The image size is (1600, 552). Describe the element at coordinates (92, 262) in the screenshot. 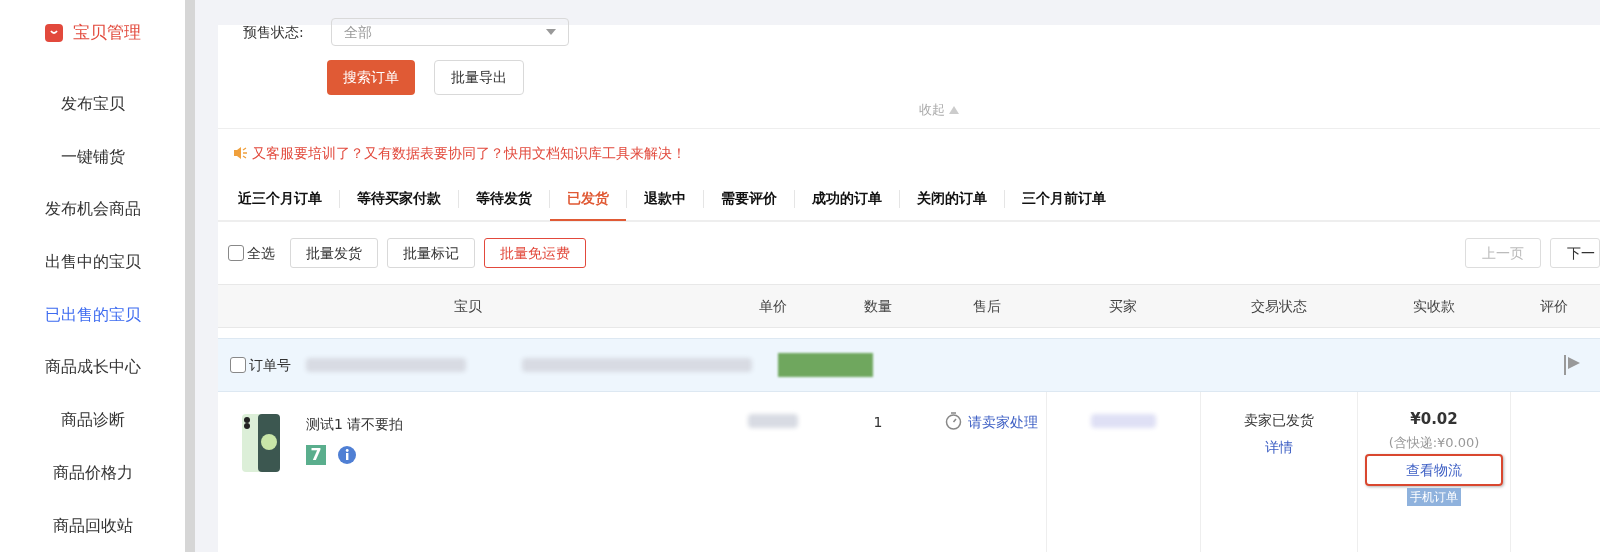

I see `sidebar-item: 出售中的宝贝` at that location.